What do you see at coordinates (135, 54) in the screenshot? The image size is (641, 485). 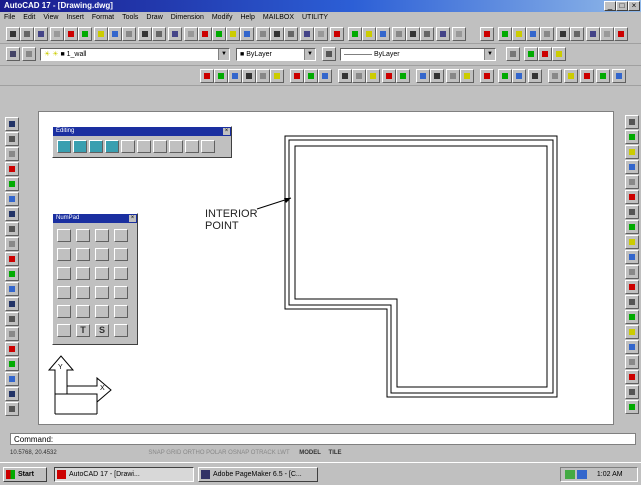 I see `layer-combo: ☀ ☀ ■ 1_wall ▼` at bounding box center [135, 54].